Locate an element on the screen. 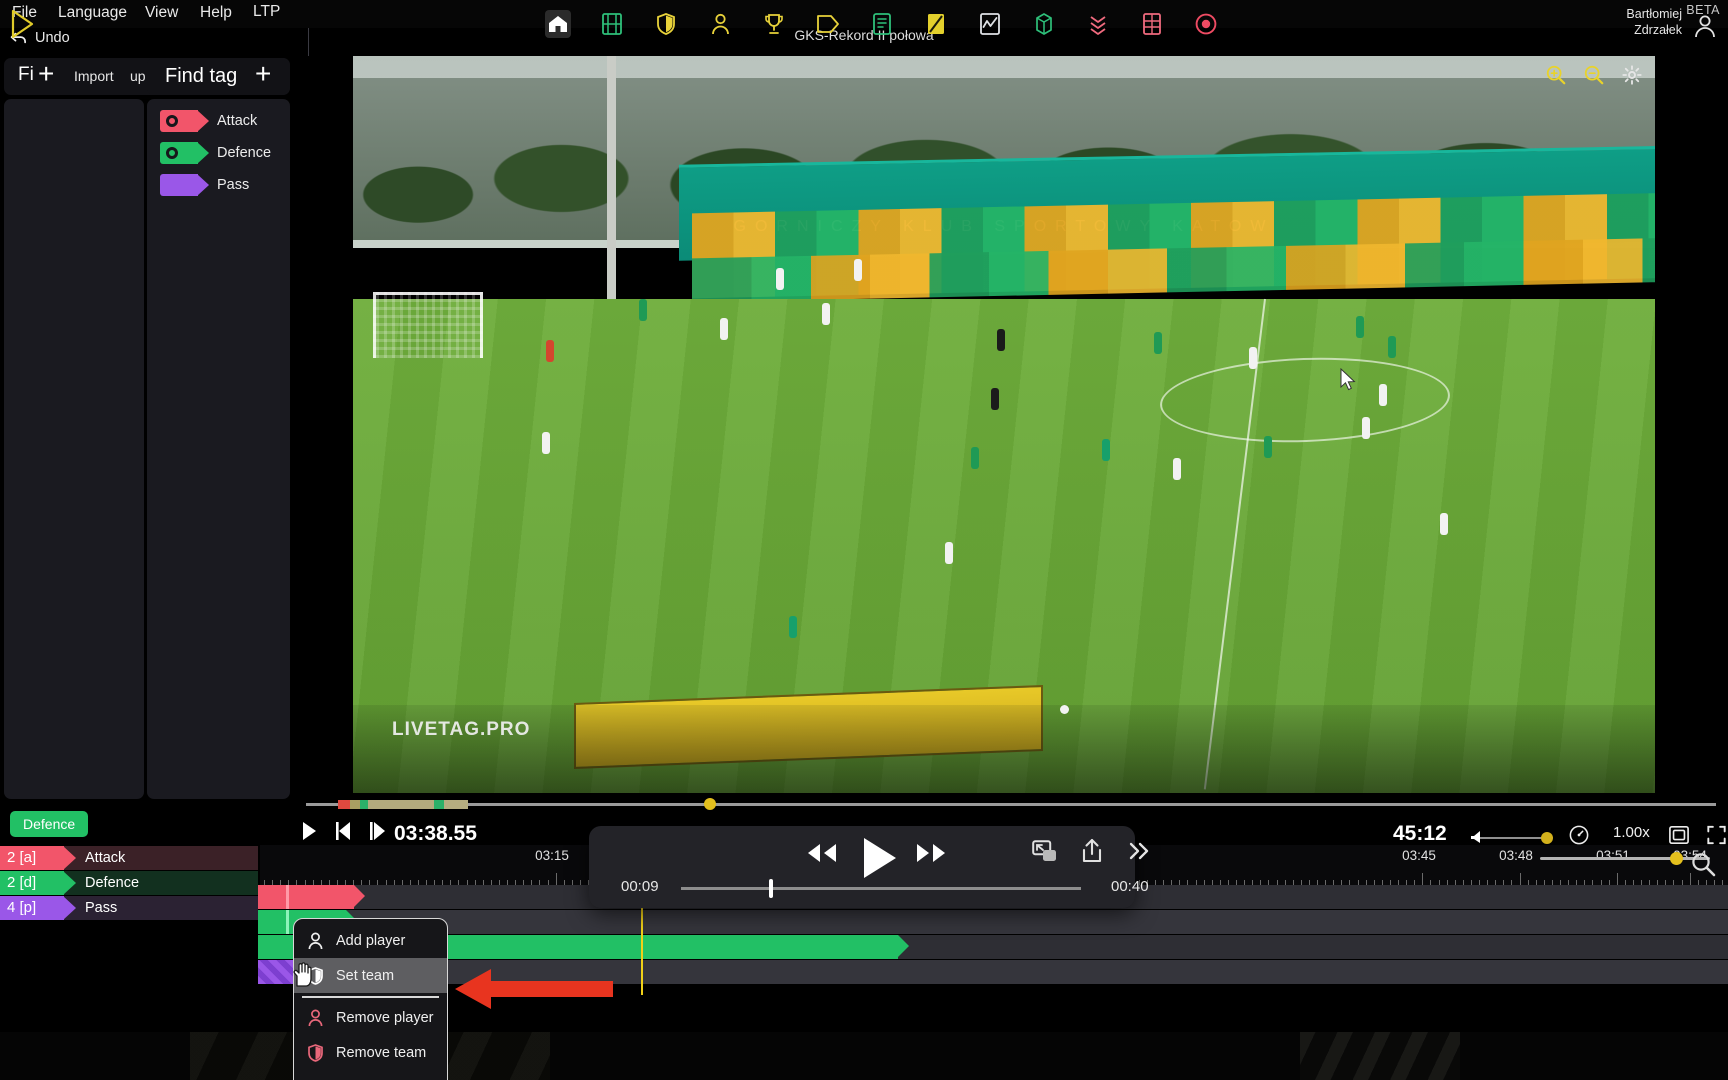  video-scrub-strip is located at coordinates (1012, 804).